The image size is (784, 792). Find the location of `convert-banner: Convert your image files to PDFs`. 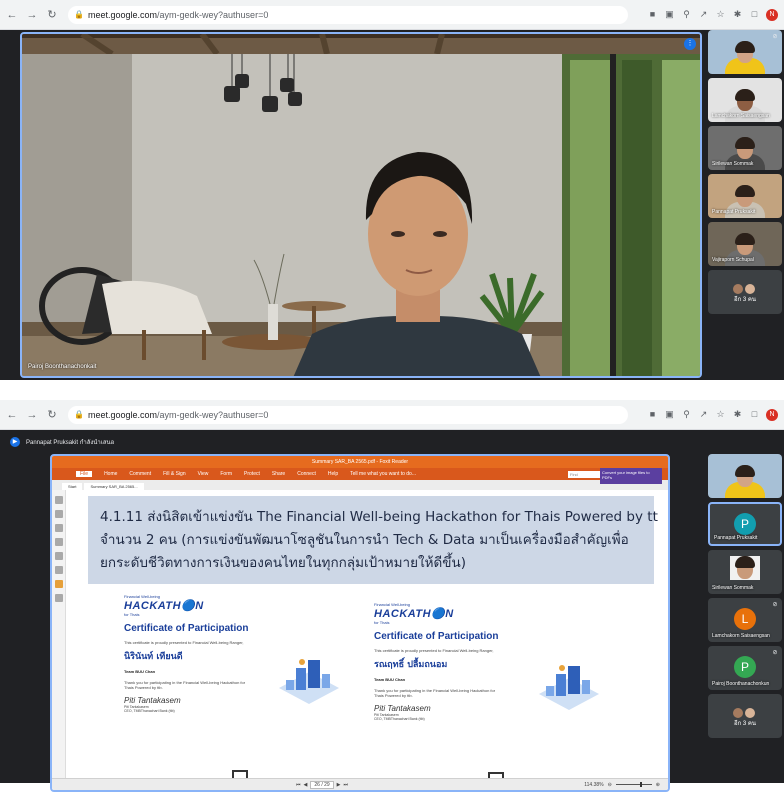

convert-banner: Convert your image files to PDFs is located at coordinates (631, 476).